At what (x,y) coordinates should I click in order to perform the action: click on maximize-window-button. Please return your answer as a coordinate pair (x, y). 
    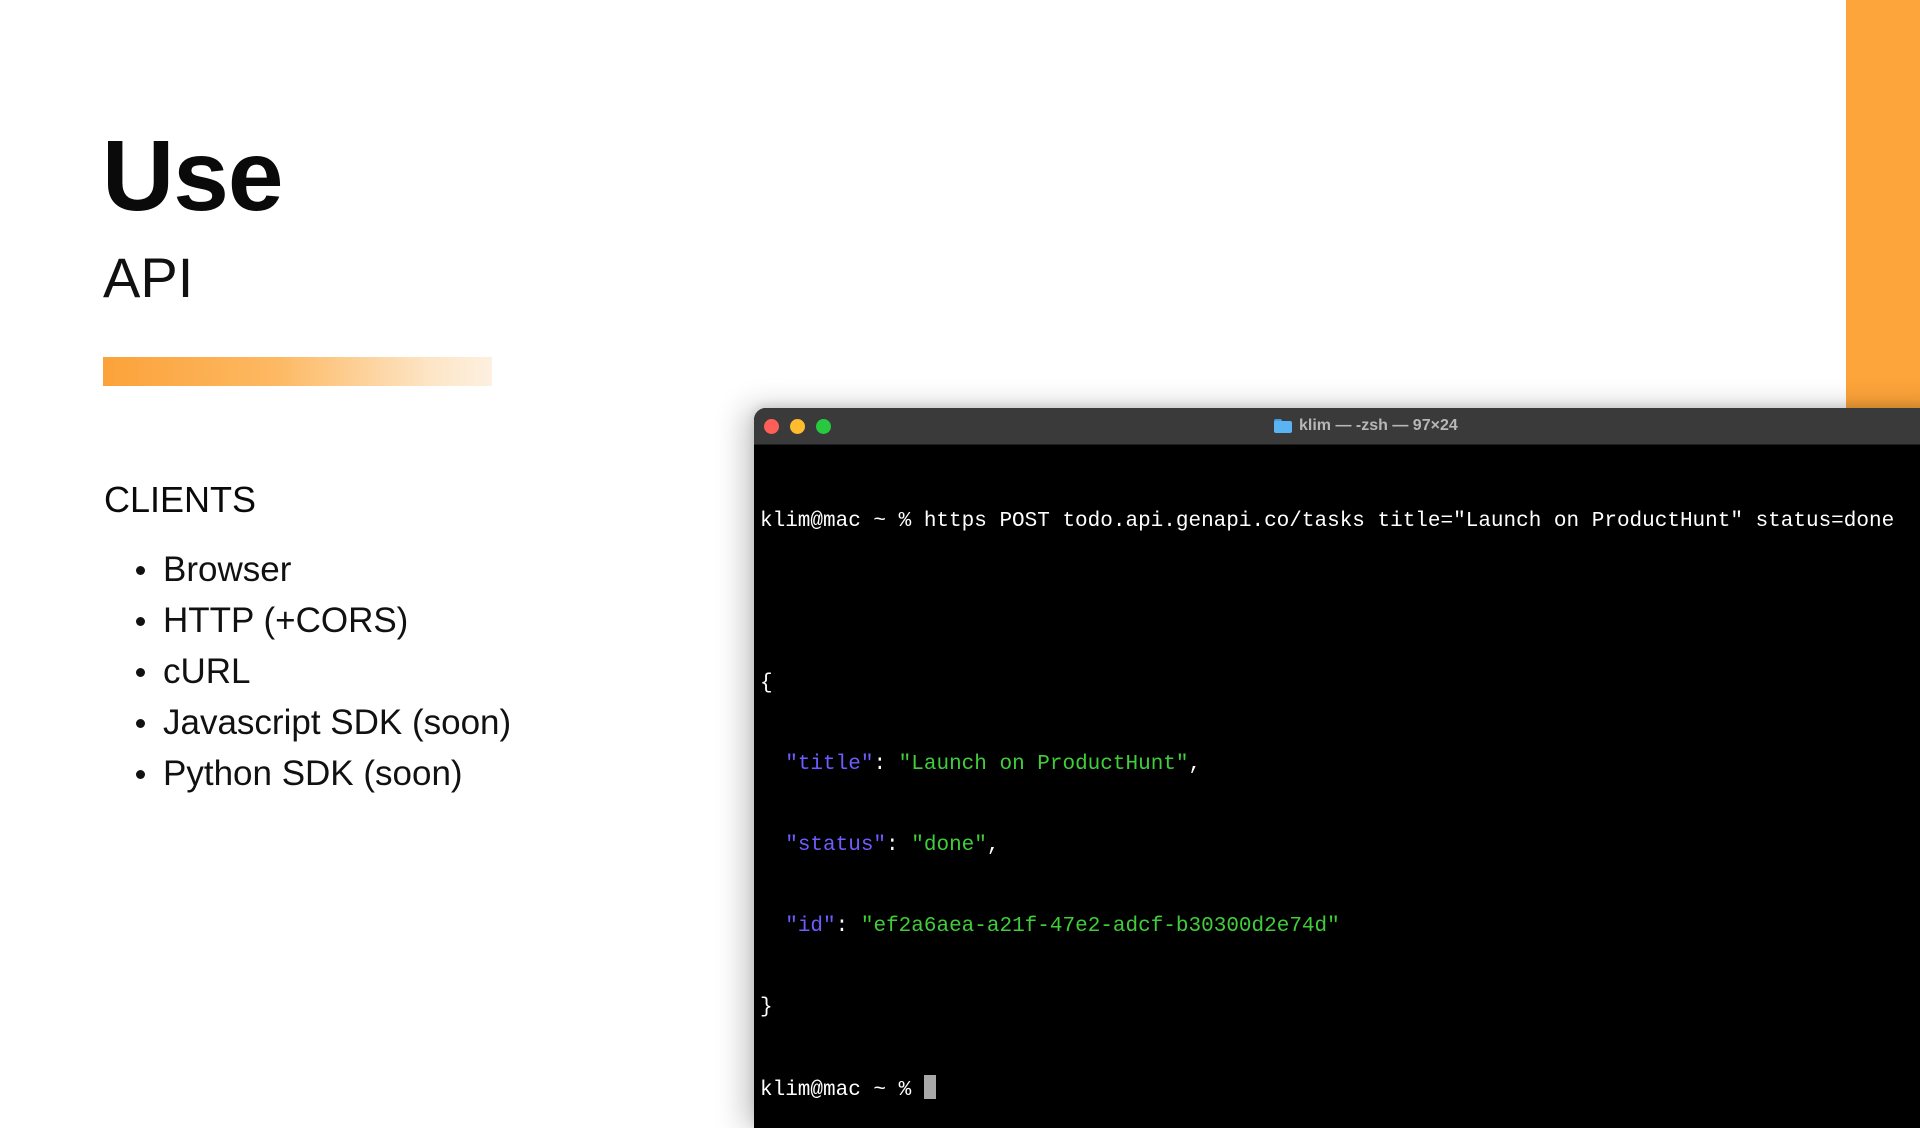
    Looking at the image, I should click on (823, 426).